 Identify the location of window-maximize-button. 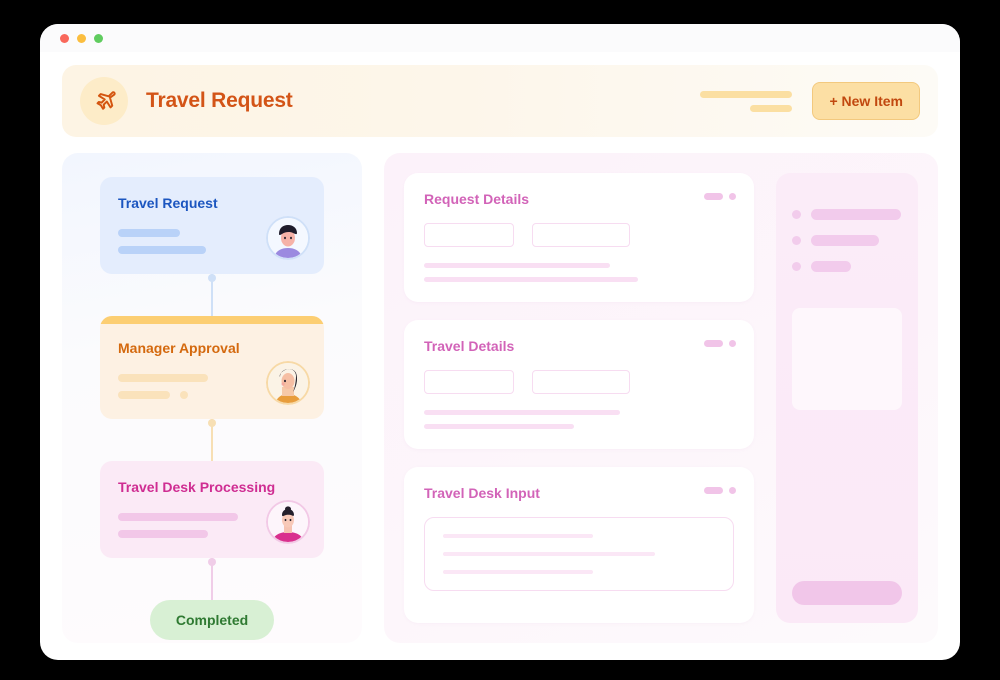
(98, 38).